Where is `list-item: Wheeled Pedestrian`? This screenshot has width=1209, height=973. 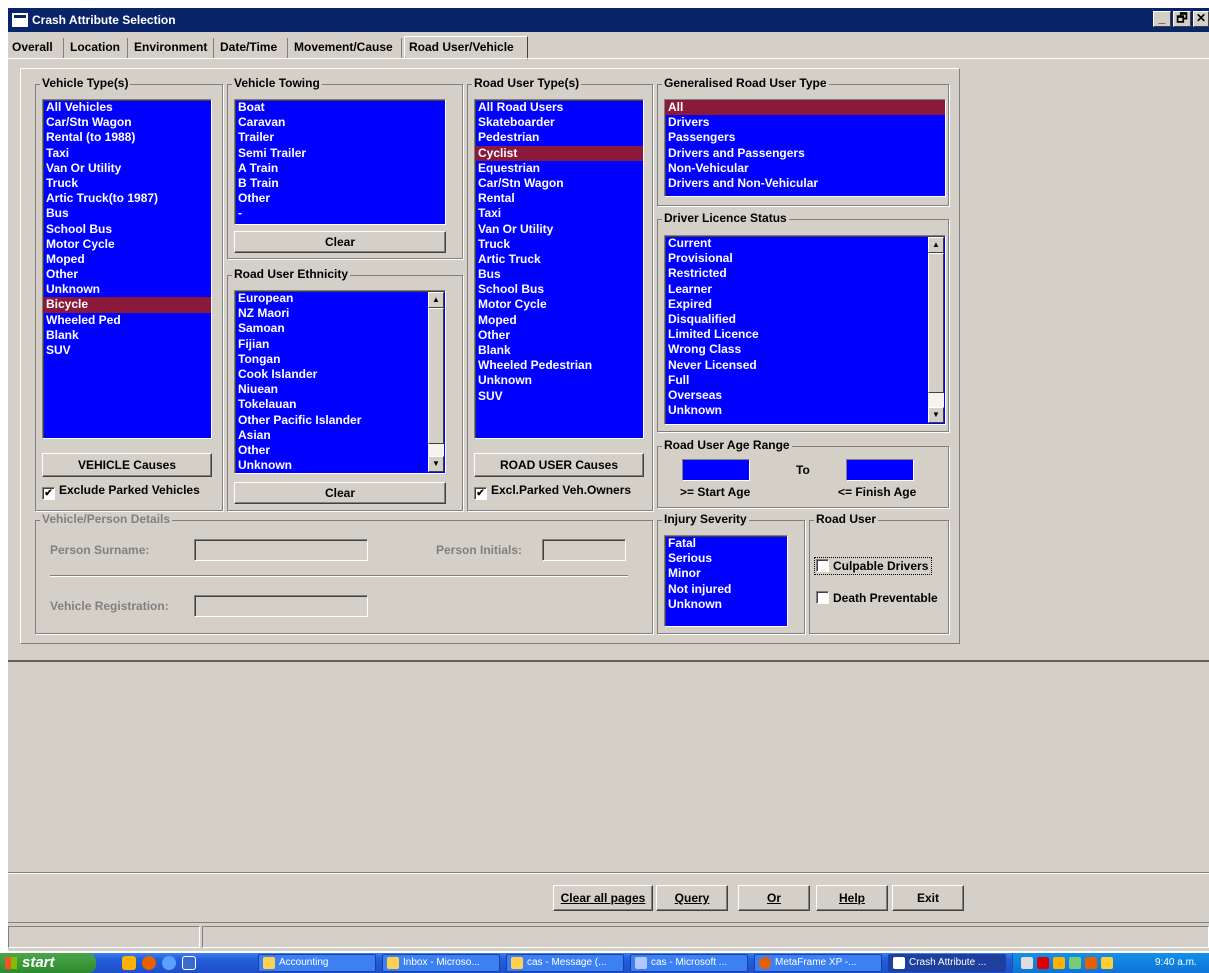
list-item: Wheeled Pedestrian is located at coordinates (559, 365).